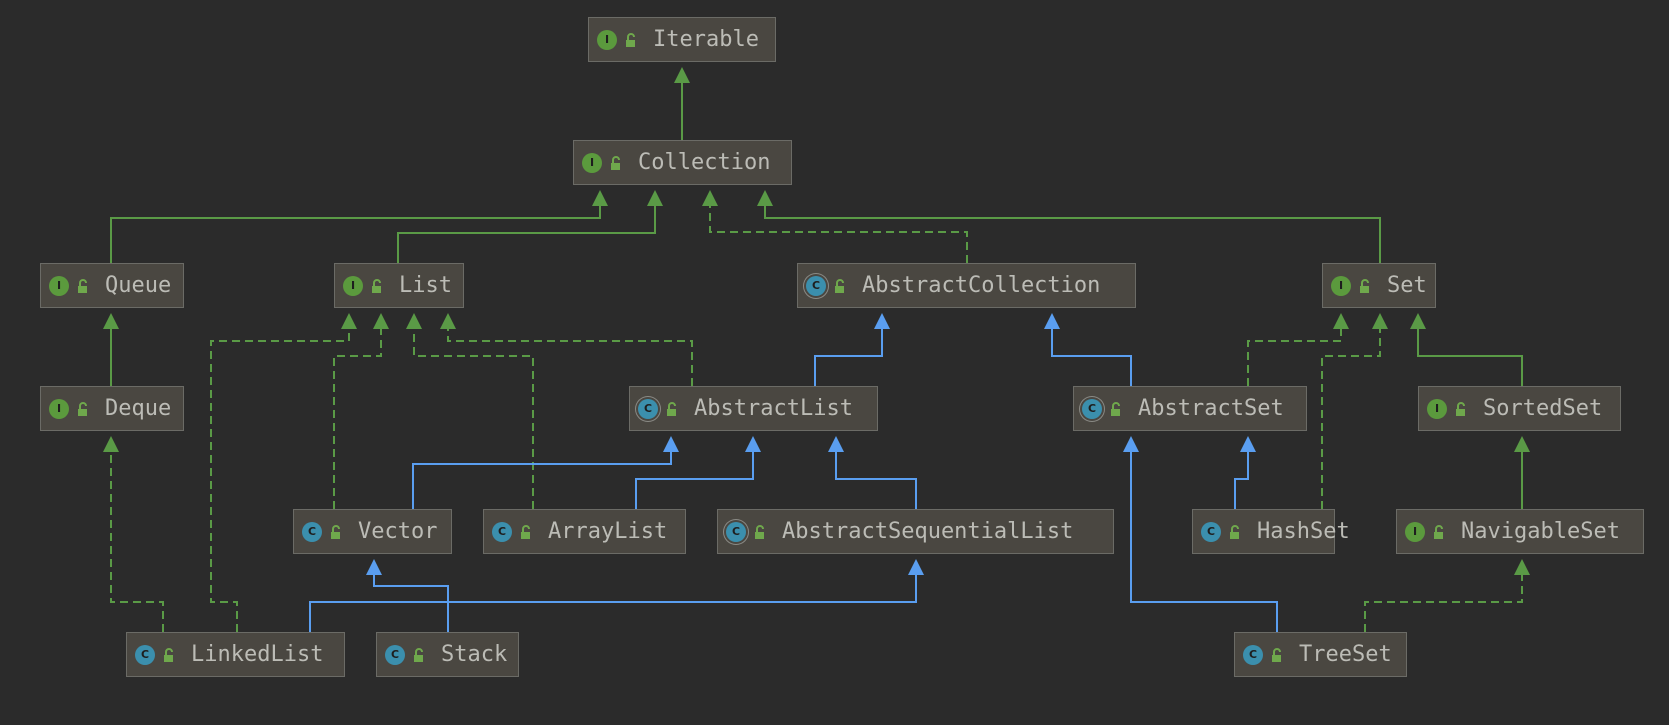  I want to click on class-node-stack: C Stack, so click(447, 654).